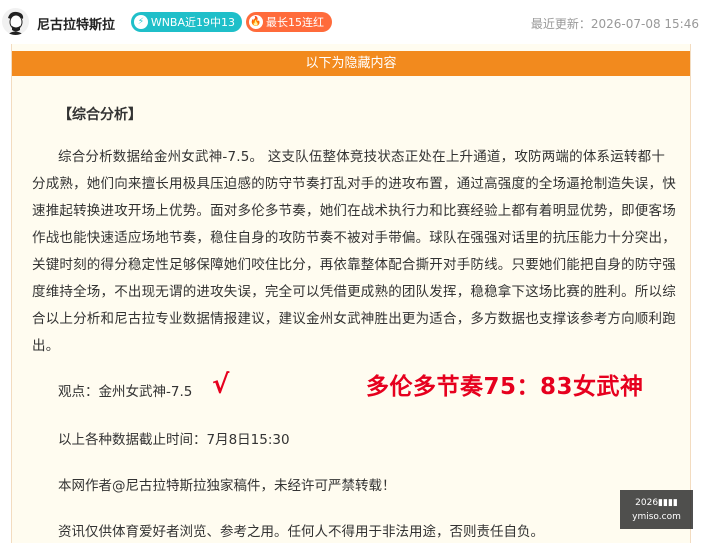 The height and width of the screenshot is (543, 705). What do you see at coordinates (656, 517) in the screenshot?
I see `watermark-line-2: ymiso.com` at bounding box center [656, 517].